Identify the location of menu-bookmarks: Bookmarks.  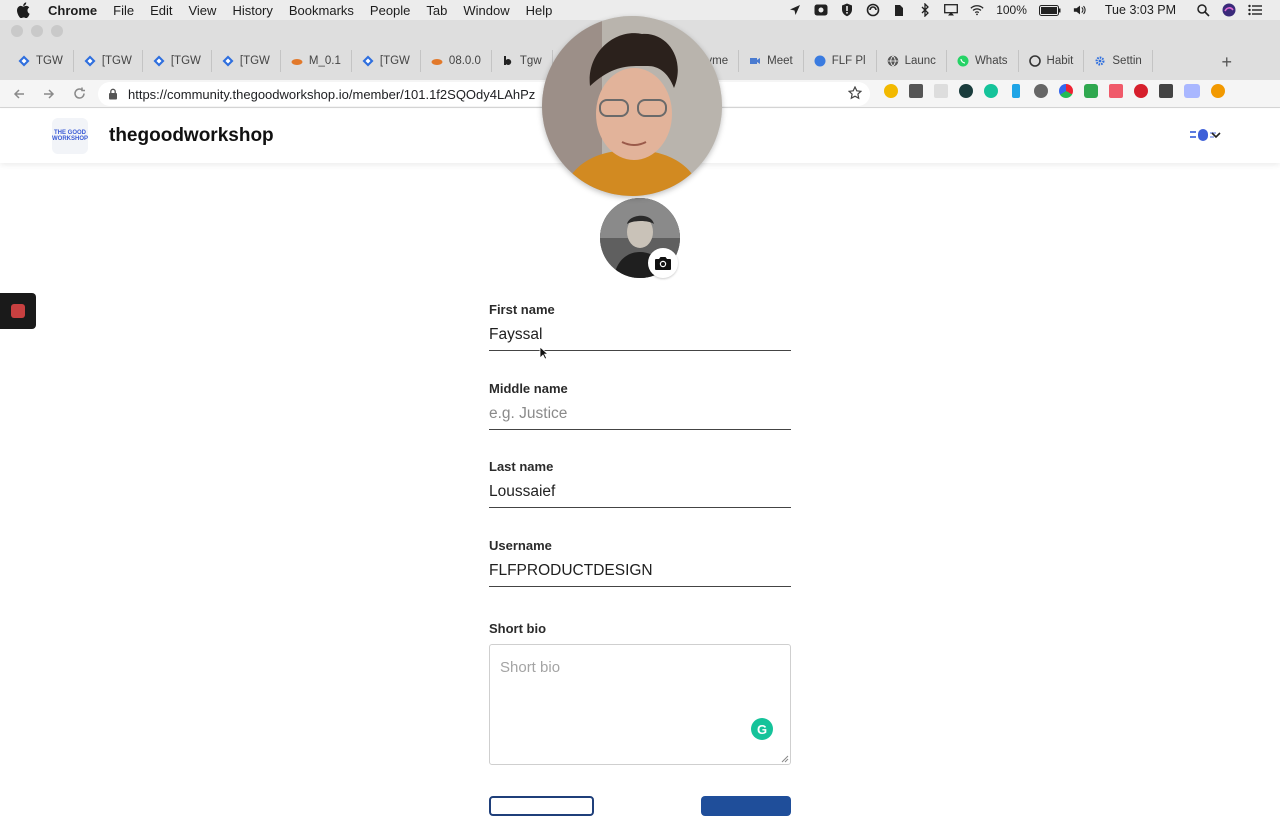
(321, 10).